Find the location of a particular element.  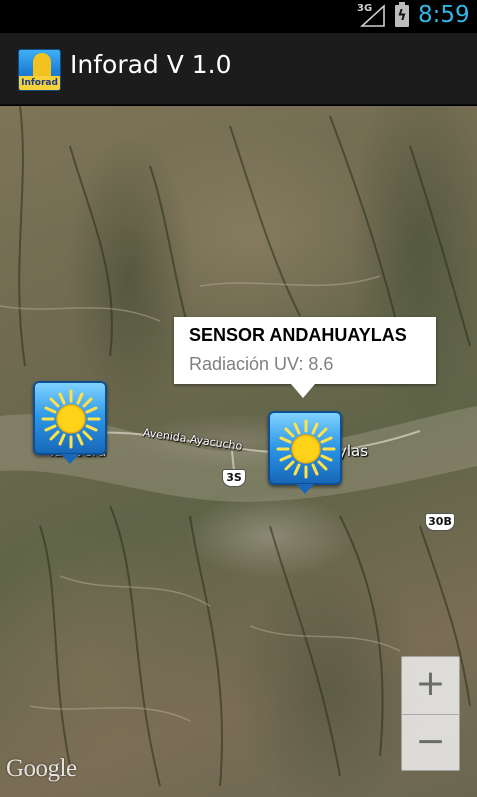

status-bar: 3G ϟ 8:59 is located at coordinates (238, 16).